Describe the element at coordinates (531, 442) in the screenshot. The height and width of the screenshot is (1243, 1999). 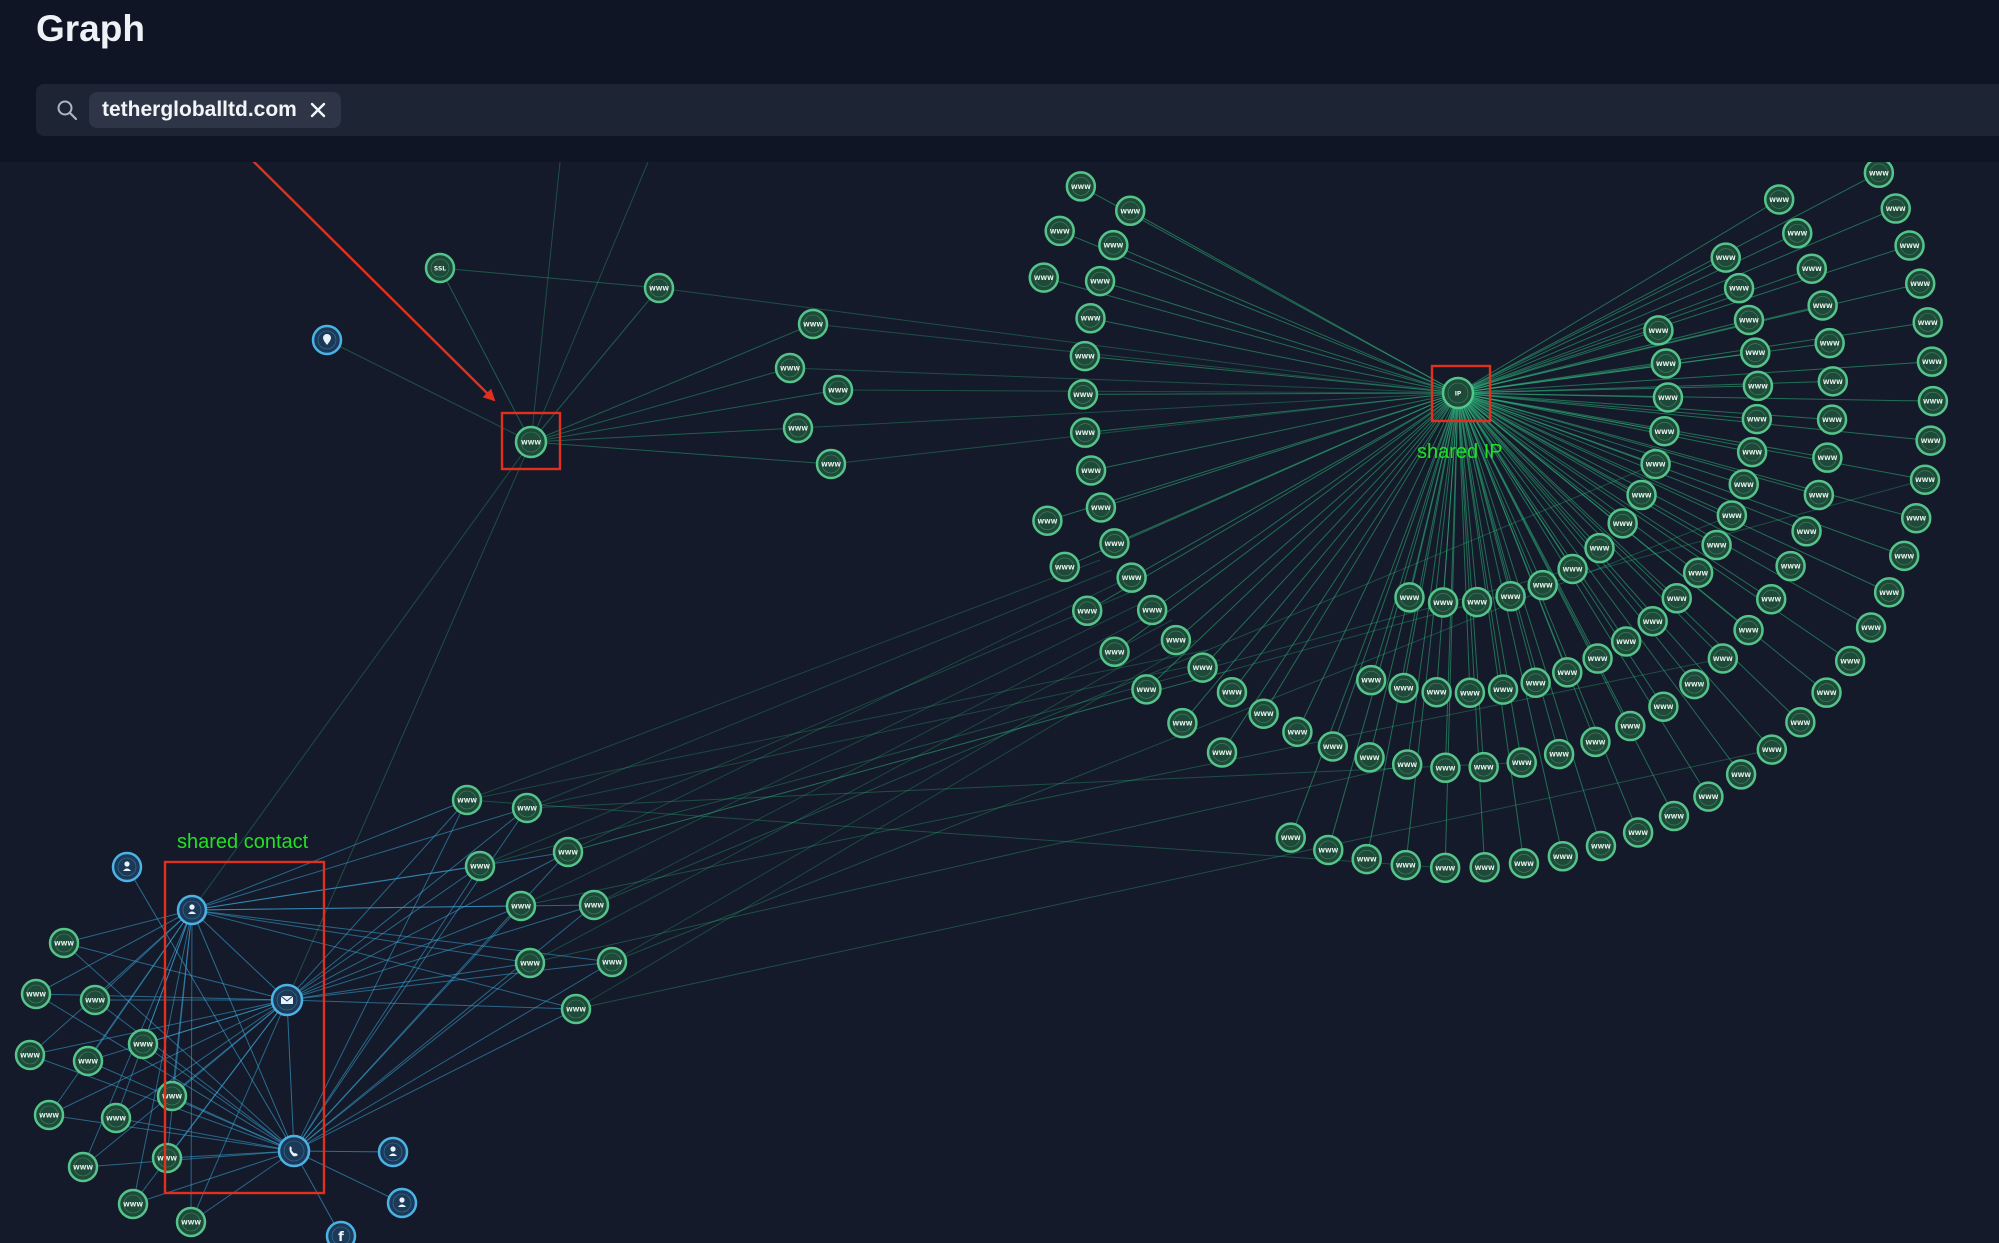
I see `target-node: WWW` at that location.